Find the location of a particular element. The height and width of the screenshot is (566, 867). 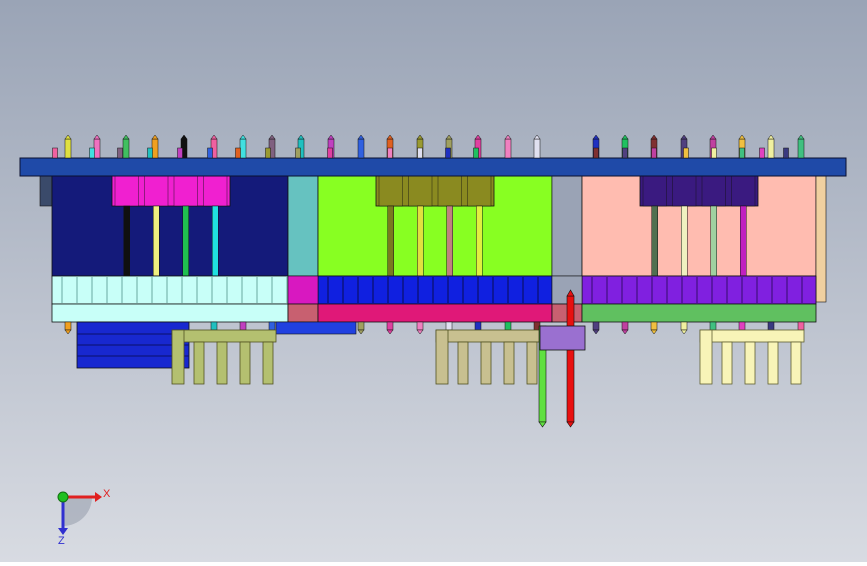

x-axis-head is located at coordinates (98, 497).